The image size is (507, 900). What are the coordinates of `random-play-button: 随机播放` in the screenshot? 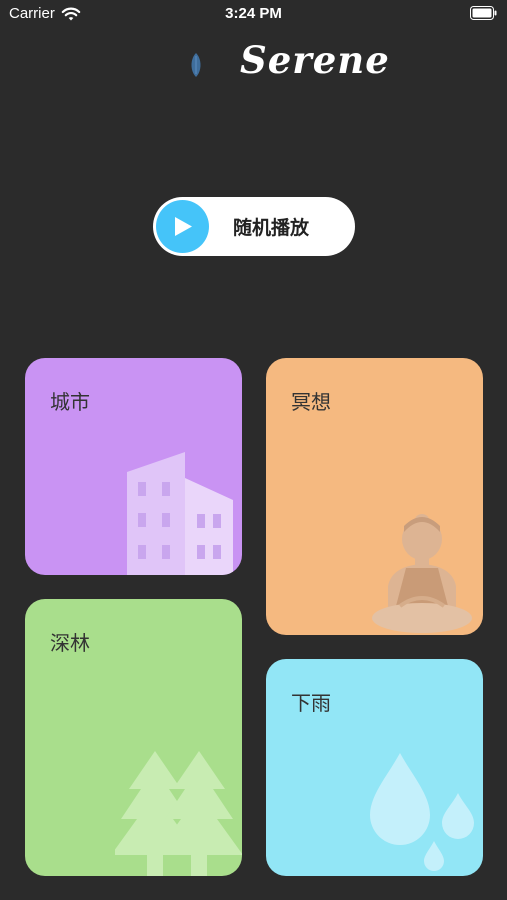 It's located at (254, 226).